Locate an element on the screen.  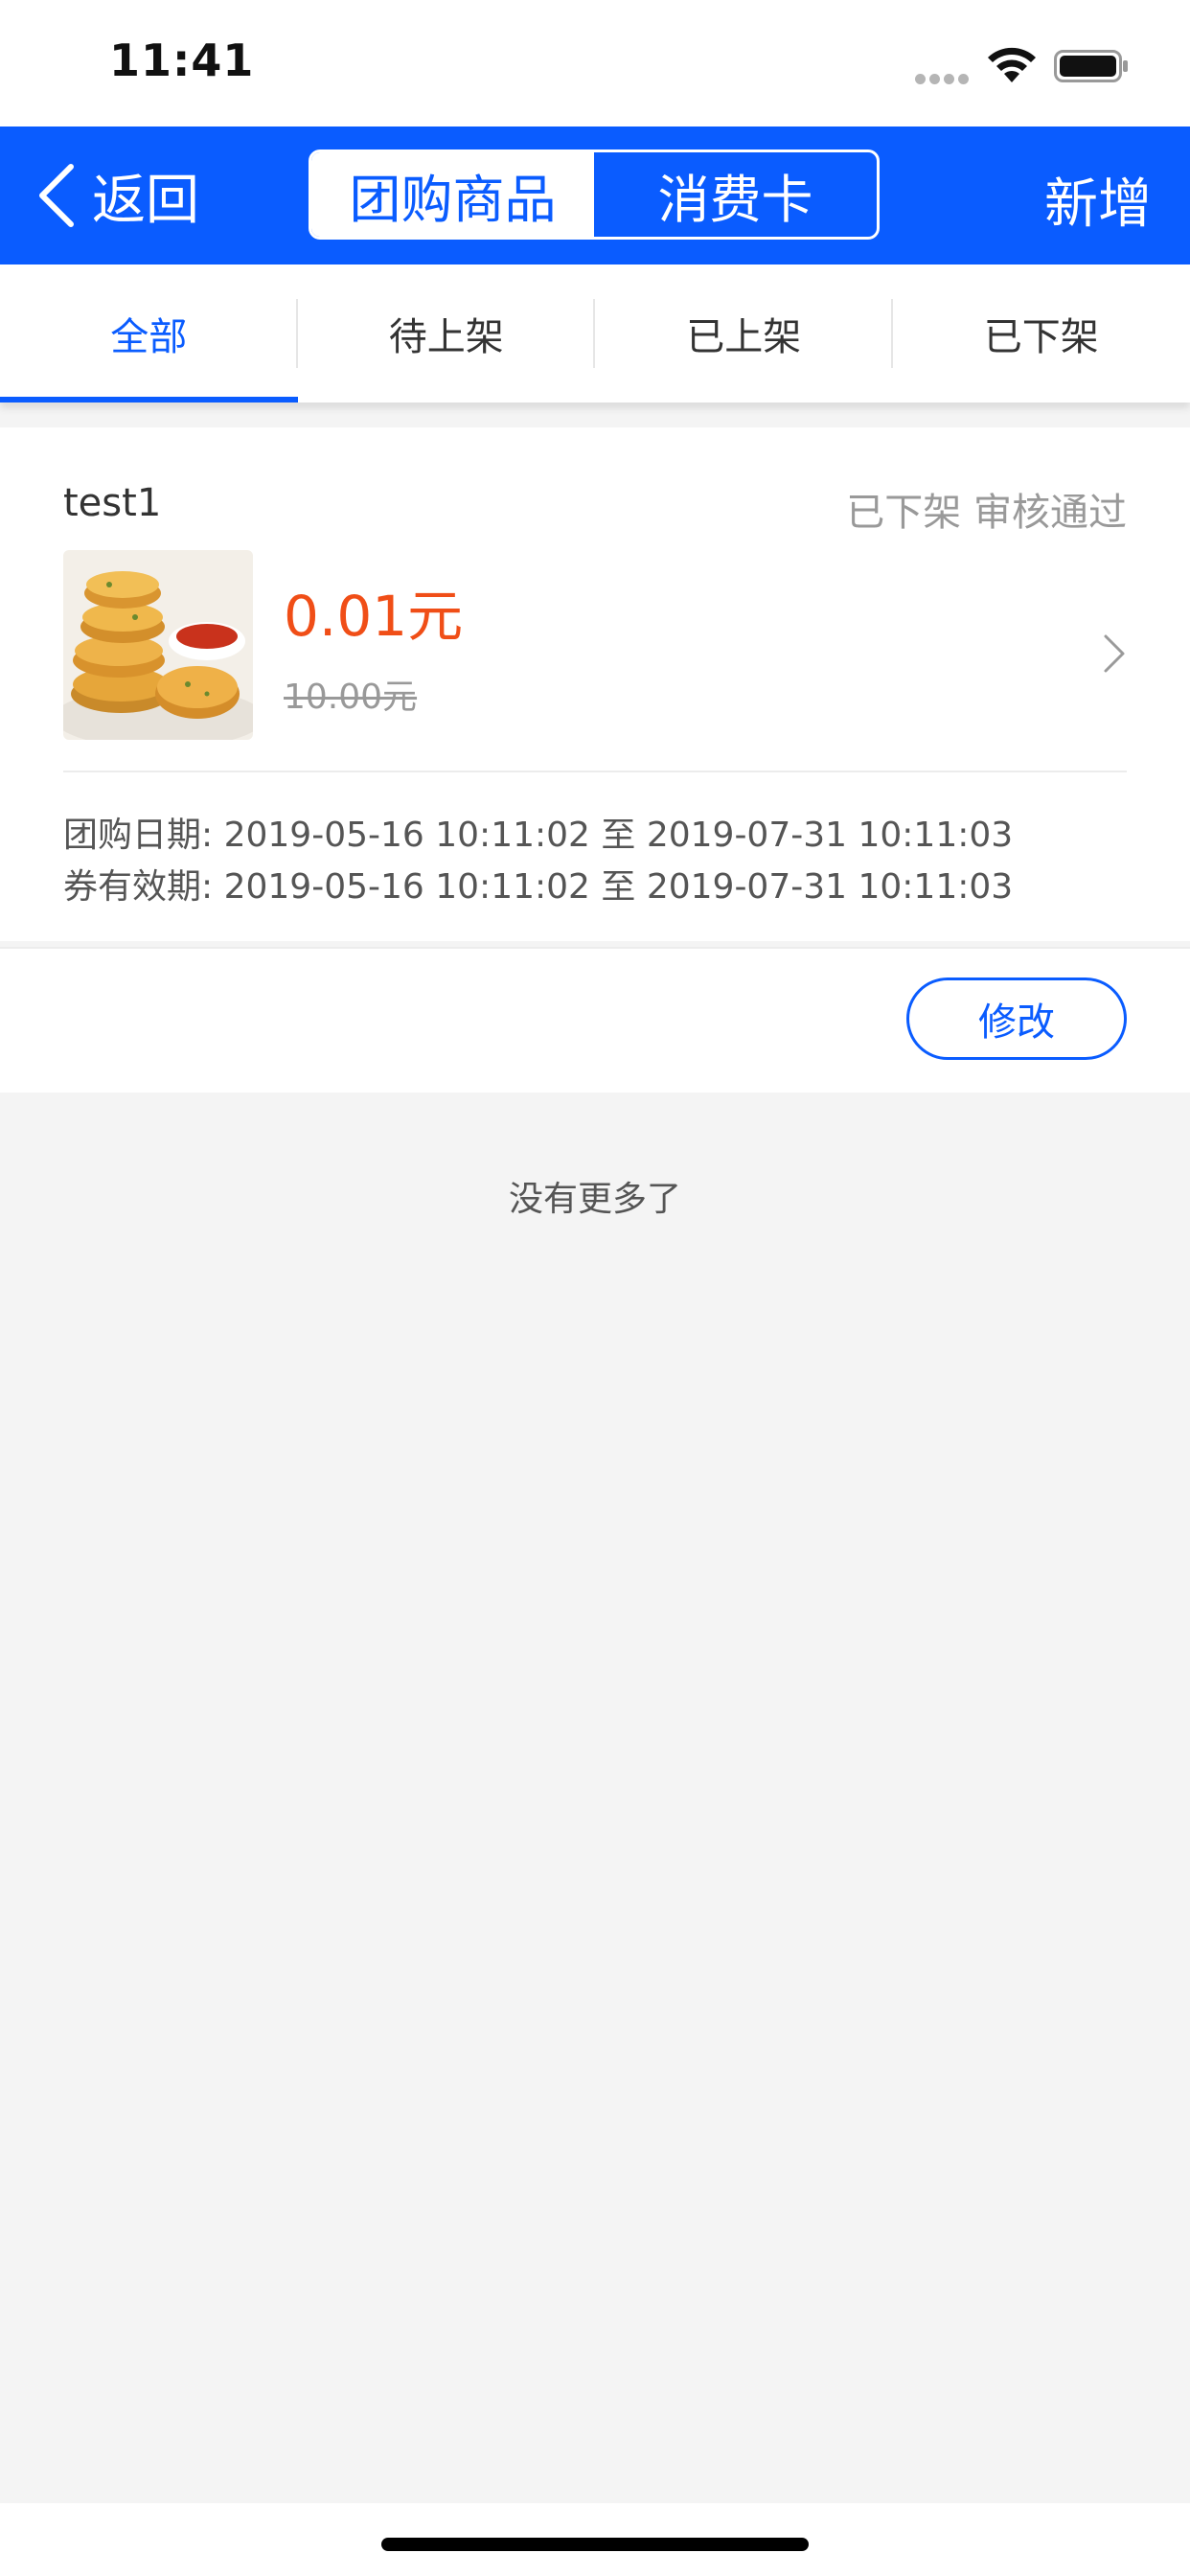
product-thumbnail is located at coordinates (158, 645).